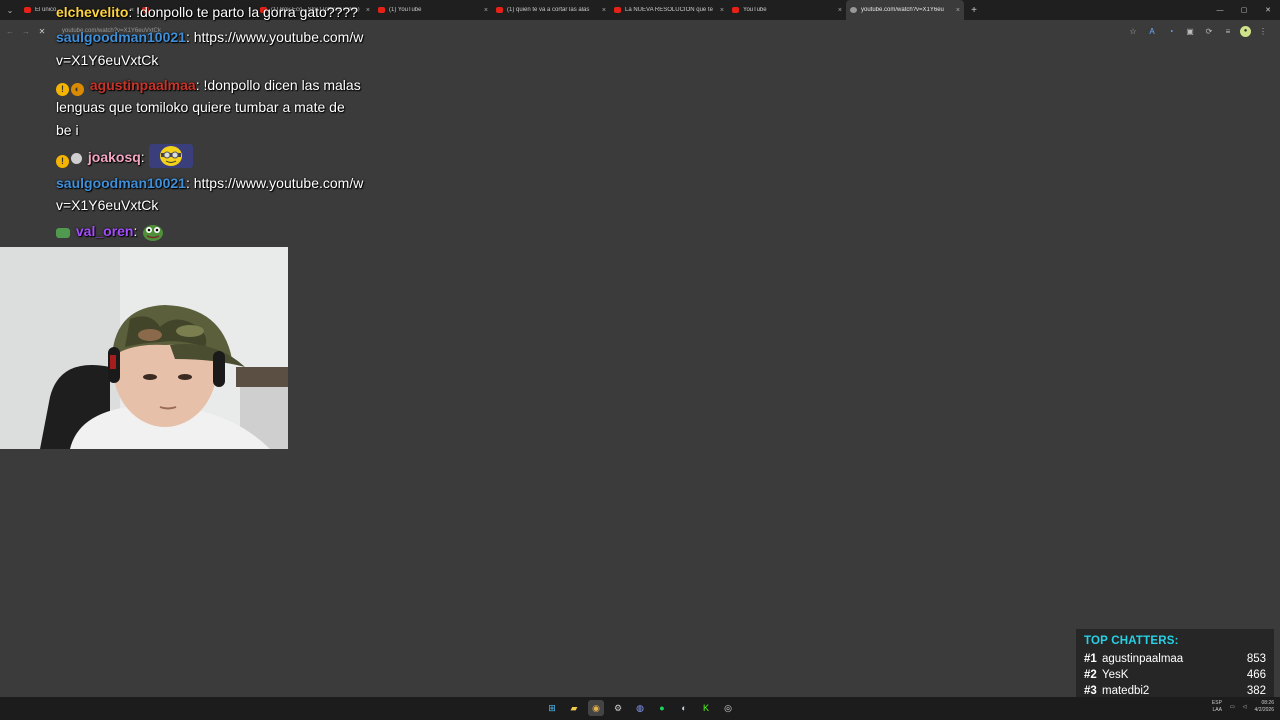  I want to click on extension-icon: ◔, so click(1171, 31).